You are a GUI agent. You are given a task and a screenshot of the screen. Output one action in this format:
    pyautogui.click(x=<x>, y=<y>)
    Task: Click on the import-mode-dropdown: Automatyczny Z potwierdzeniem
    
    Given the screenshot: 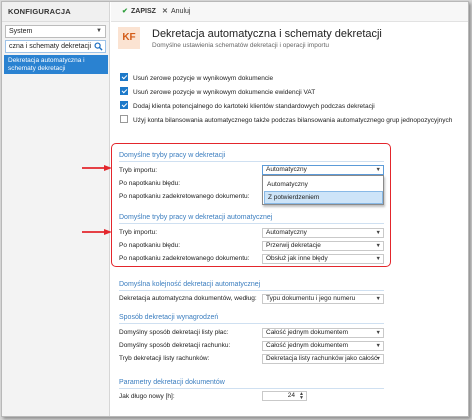 What is the action you would take?
    pyautogui.click(x=323, y=190)
    